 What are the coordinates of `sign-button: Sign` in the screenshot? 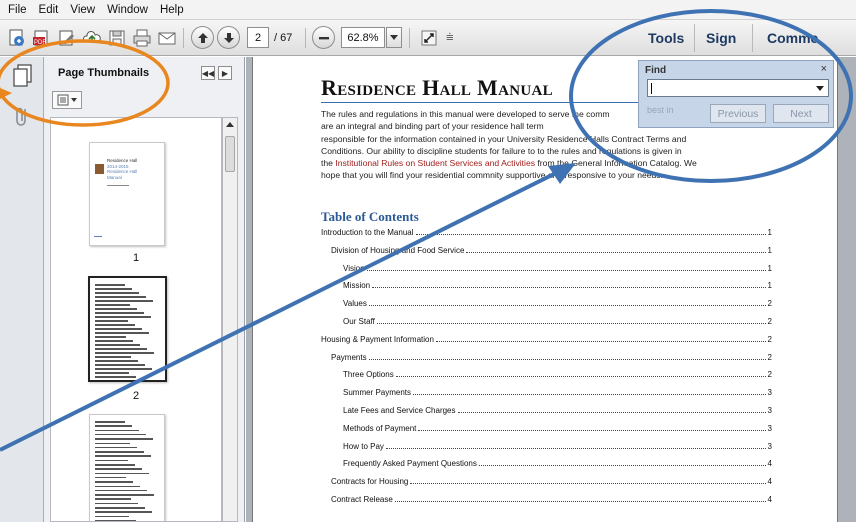 It's located at (721, 38).